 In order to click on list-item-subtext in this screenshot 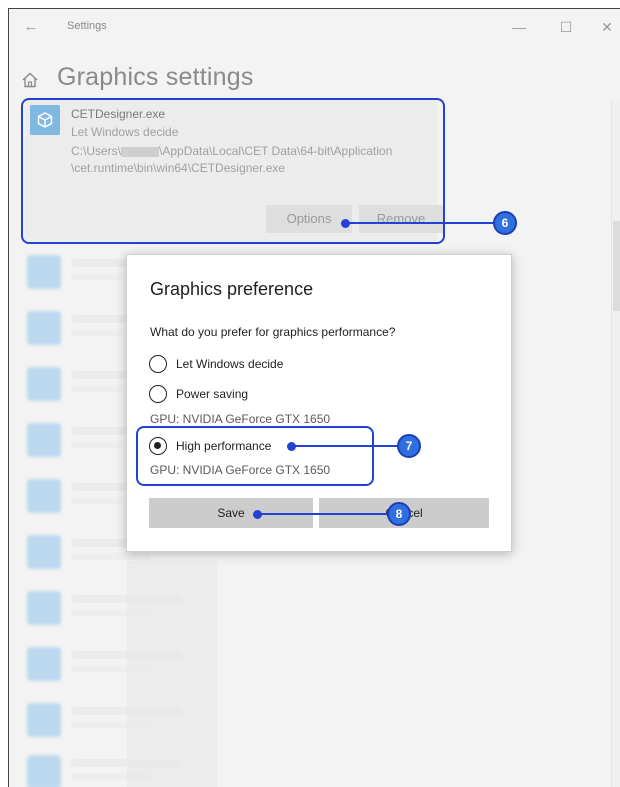, I will do `click(111, 556)`.